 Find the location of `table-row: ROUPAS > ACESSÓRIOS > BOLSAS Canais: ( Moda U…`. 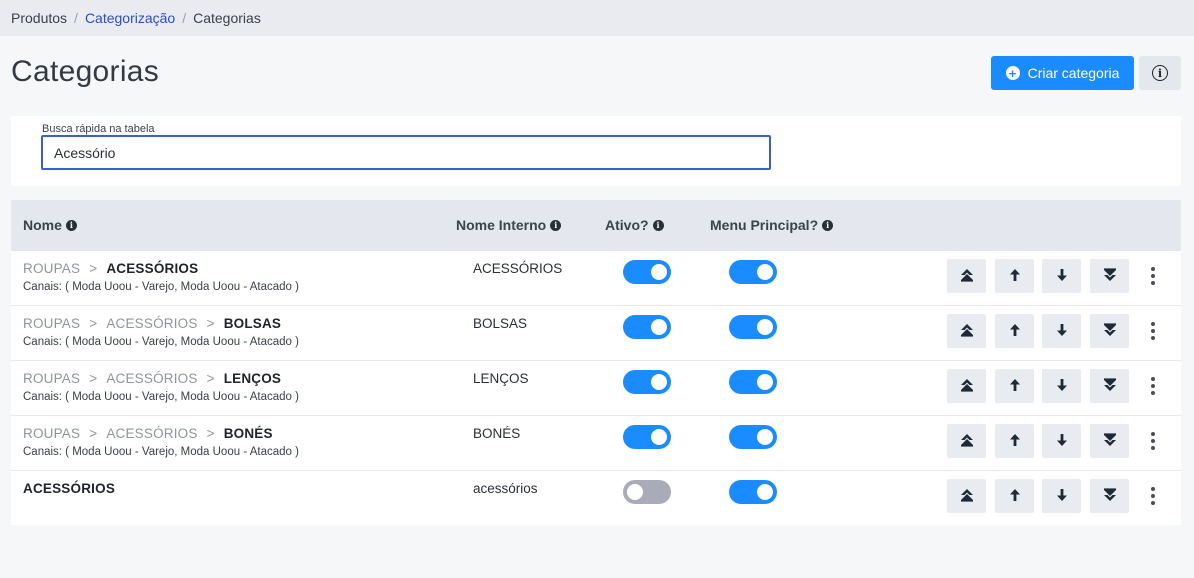

table-row: ROUPAS > ACESSÓRIOS > BOLSAS Canais: ( Moda U… is located at coordinates (596, 333).